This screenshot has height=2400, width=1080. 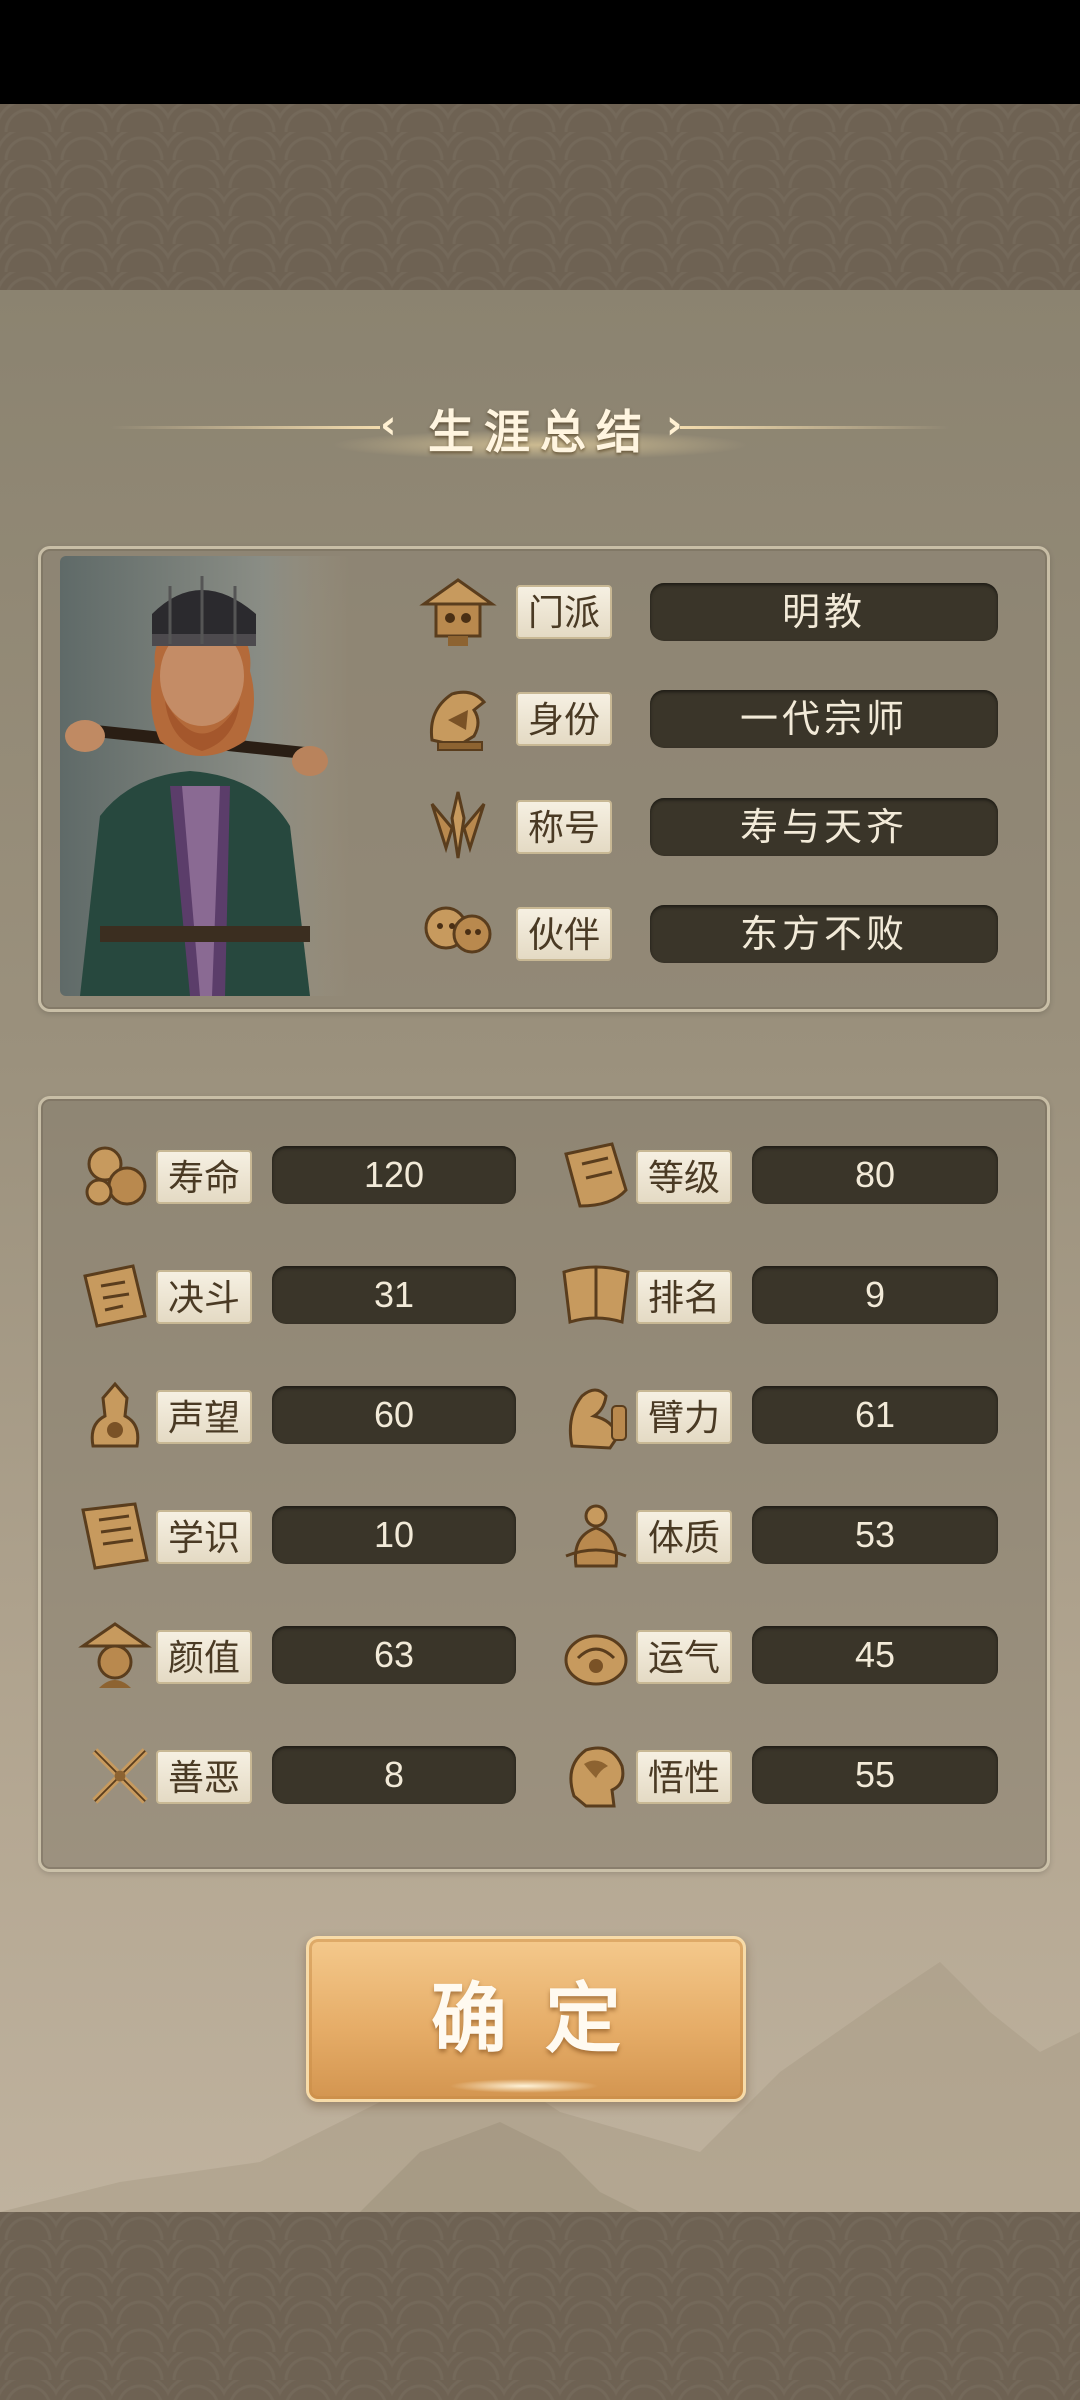 What do you see at coordinates (394, 1655) in the screenshot?
I see `stat-value-appearance: 63` at bounding box center [394, 1655].